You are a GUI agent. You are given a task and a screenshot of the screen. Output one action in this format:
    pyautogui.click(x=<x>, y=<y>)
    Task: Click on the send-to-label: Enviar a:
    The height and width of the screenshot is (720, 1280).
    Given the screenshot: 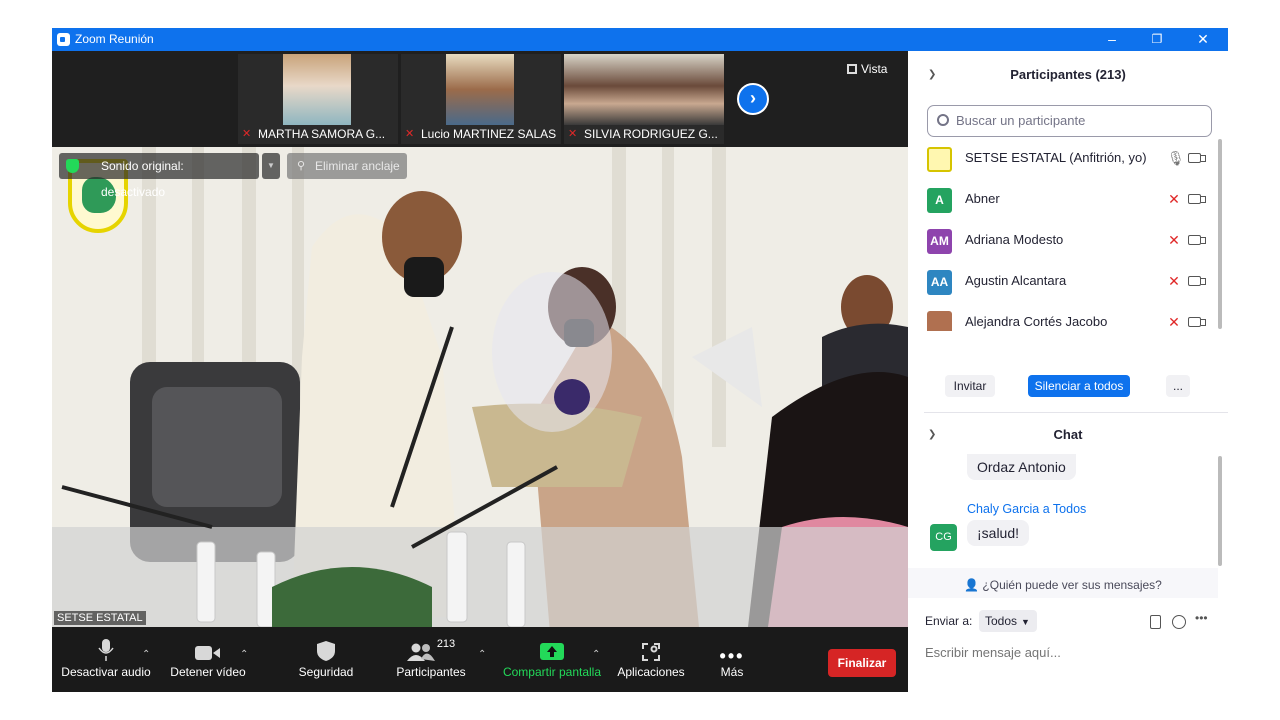 What is the action you would take?
    pyautogui.click(x=949, y=621)
    